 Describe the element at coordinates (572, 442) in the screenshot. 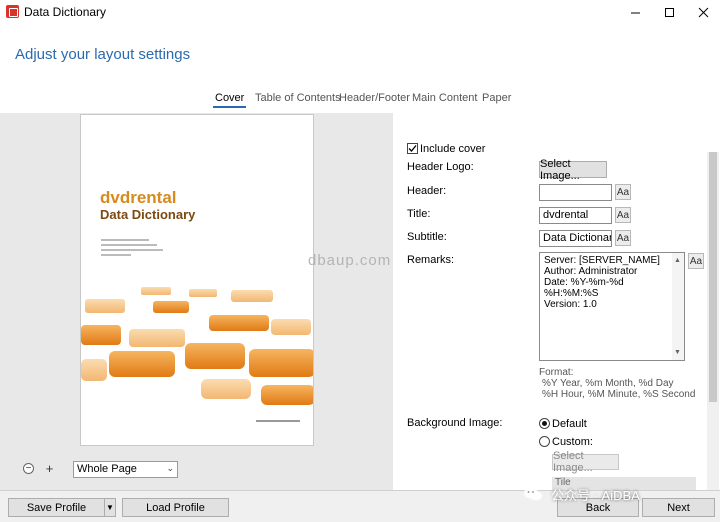

I see `bg-custom-label: Custom:` at that location.